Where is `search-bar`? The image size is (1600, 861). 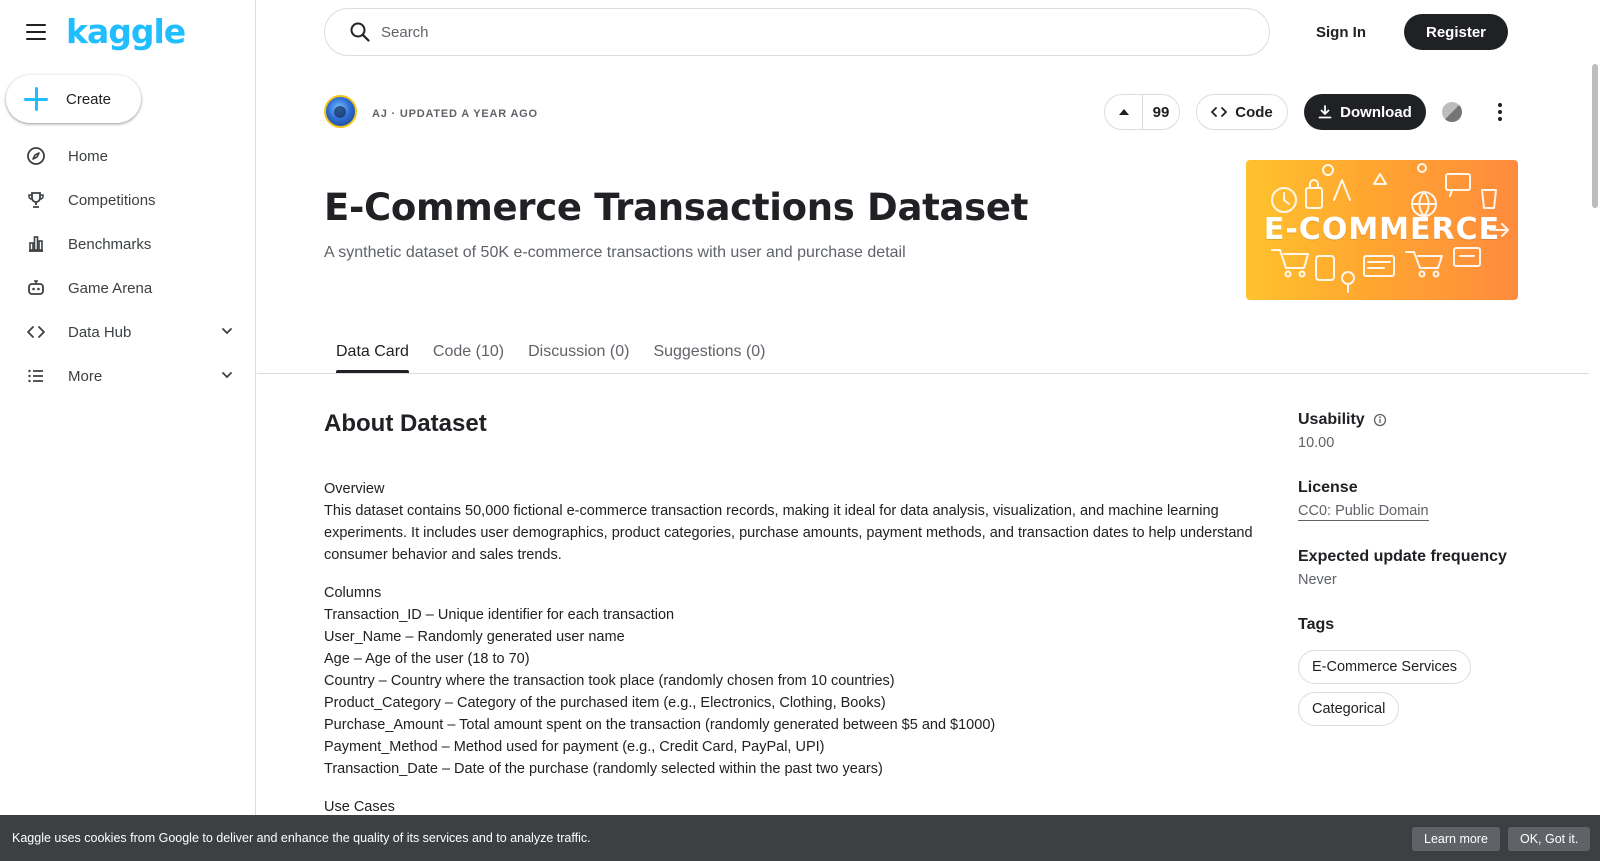
search-bar is located at coordinates (797, 32).